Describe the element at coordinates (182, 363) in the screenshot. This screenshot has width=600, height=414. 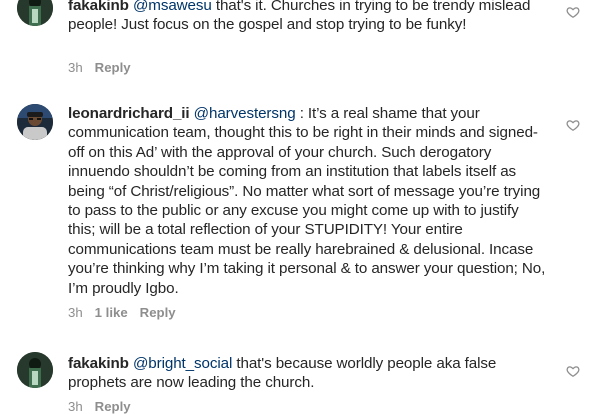
I see `comment-mention: @bright_social` at that location.